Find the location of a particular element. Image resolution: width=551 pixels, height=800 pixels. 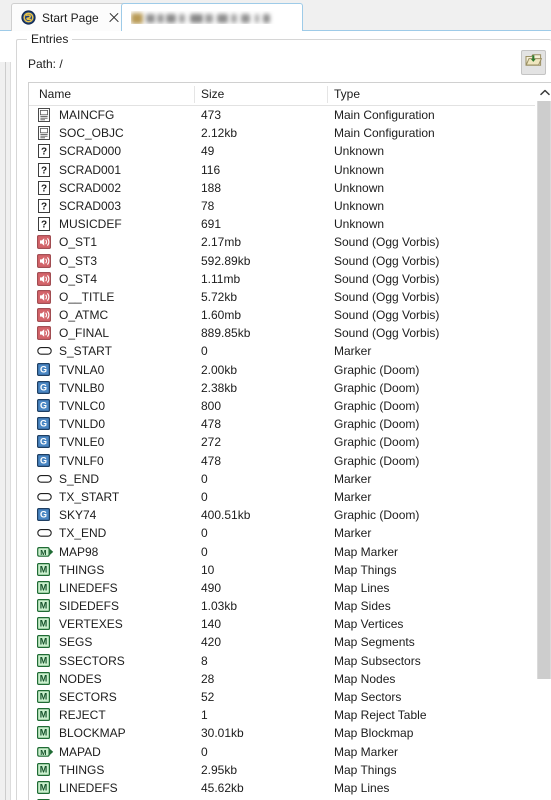

entry-type: Unknown is located at coordinates (359, 187).